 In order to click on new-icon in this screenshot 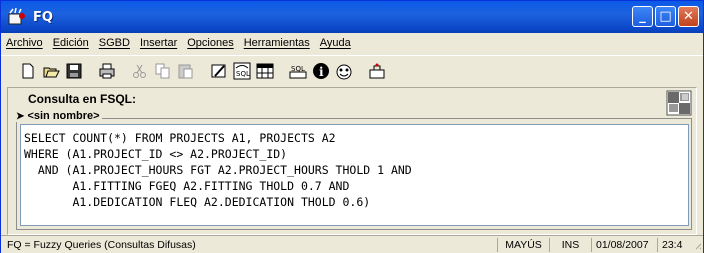, I will do `click(28, 70)`.